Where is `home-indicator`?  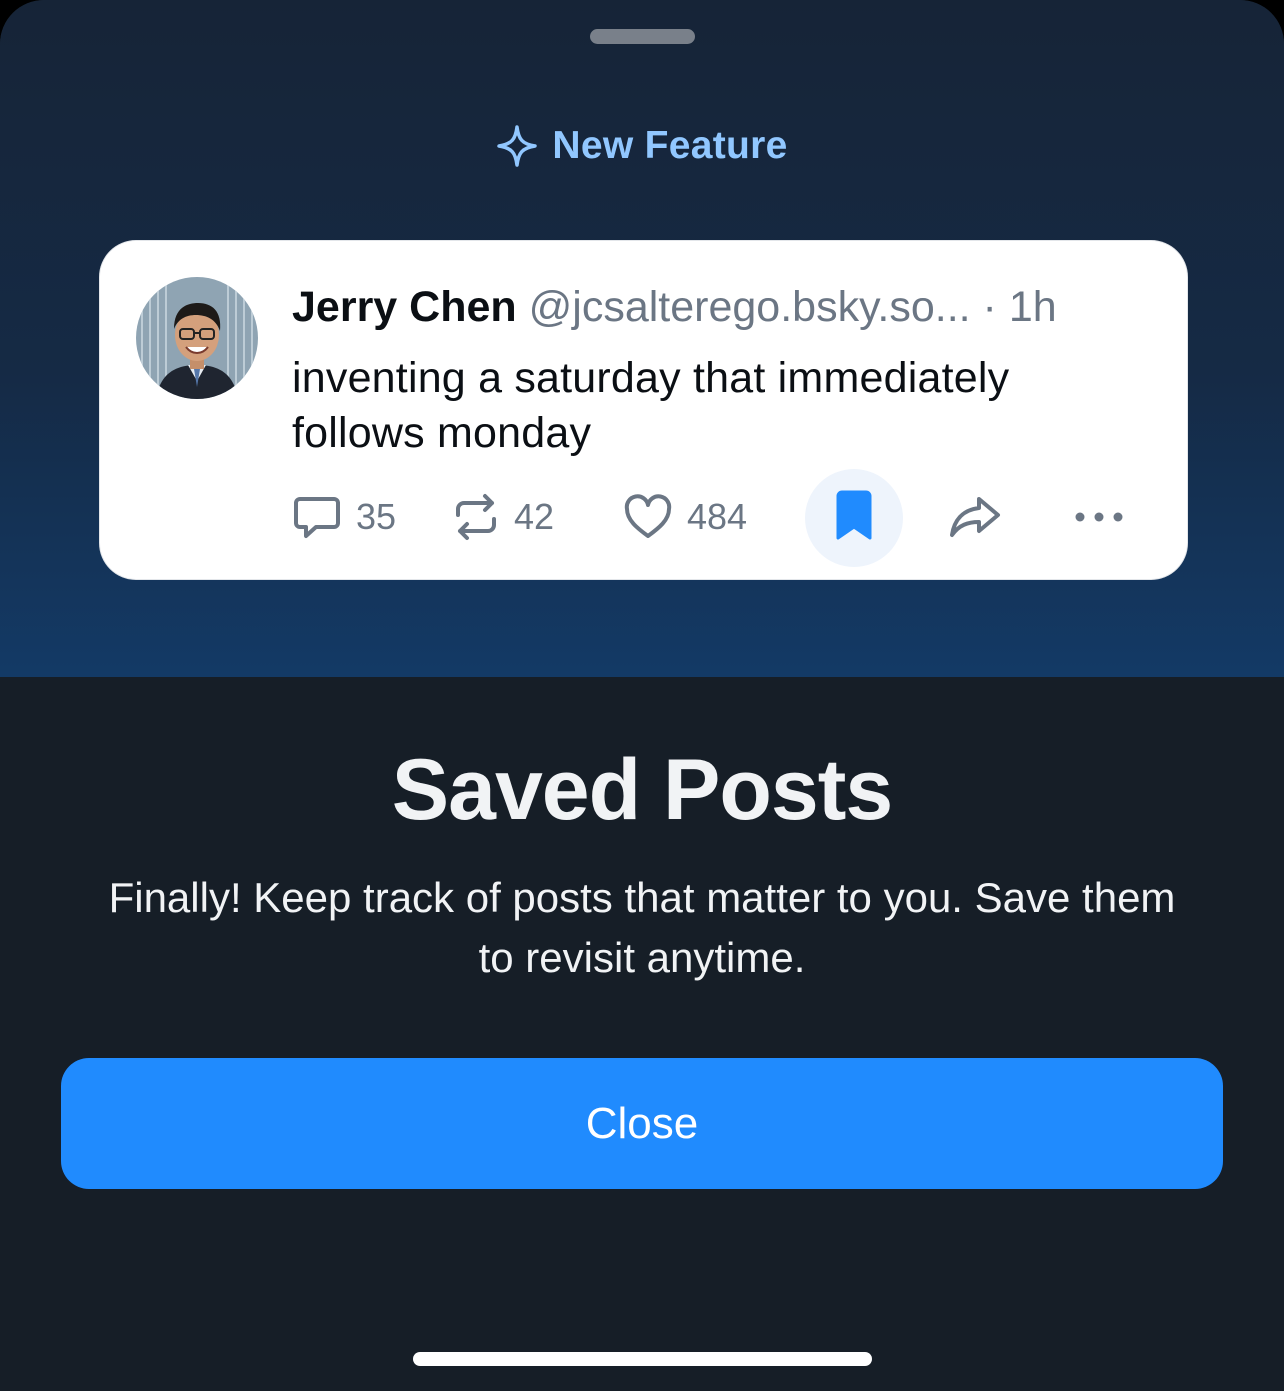
home-indicator is located at coordinates (642, 1359).